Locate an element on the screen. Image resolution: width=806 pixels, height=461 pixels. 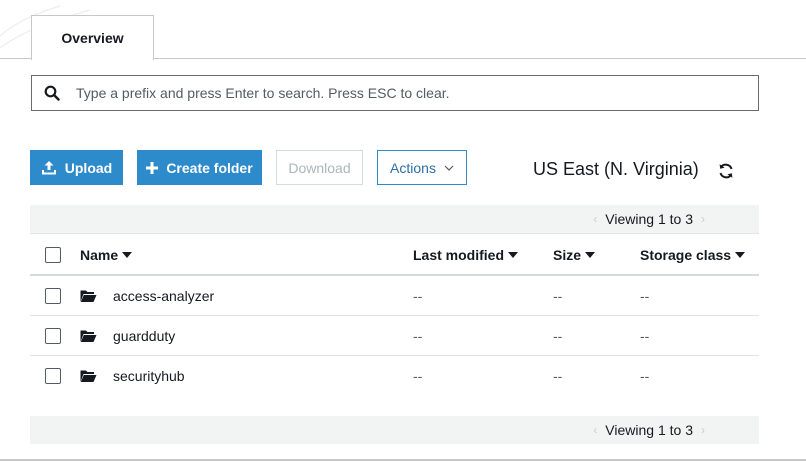
create-folder-button: Create folder is located at coordinates (199, 167).